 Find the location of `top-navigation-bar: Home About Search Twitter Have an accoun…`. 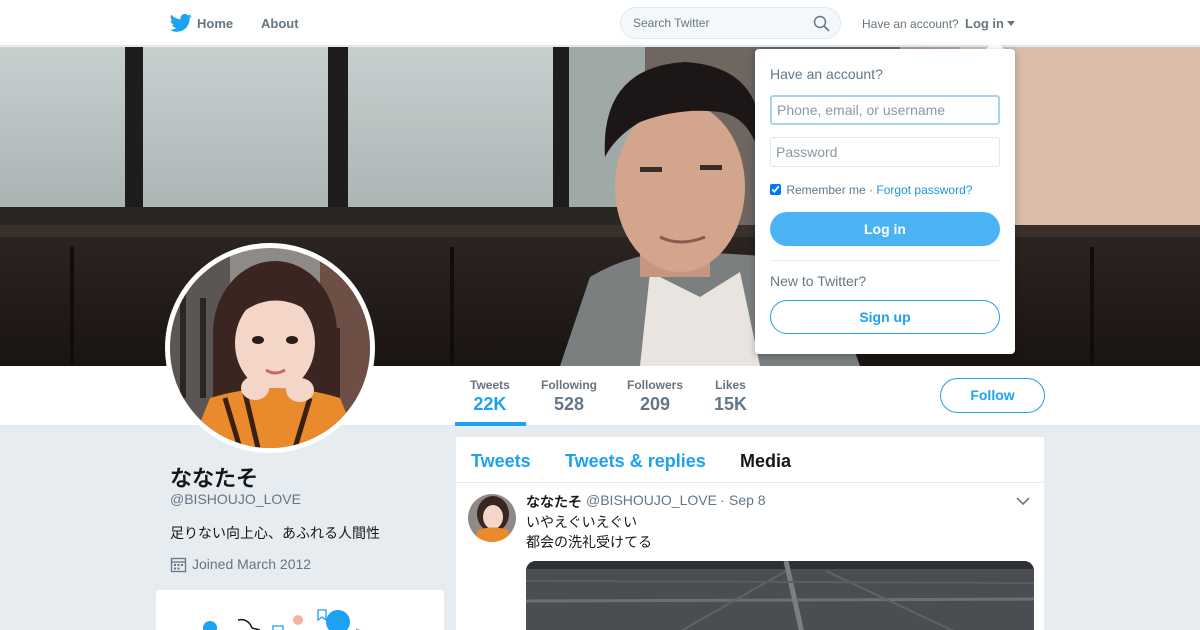

top-navigation-bar: Home About Search Twitter Have an accoun… is located at coordinates (600, 23).